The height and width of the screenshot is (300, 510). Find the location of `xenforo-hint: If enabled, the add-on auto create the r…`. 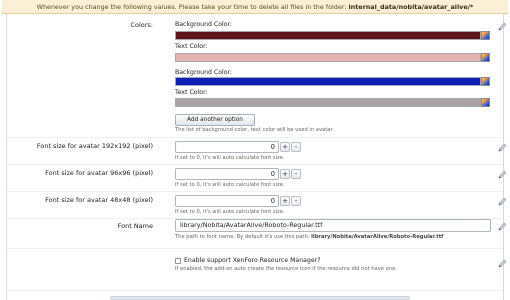

xenforo-hint: If enabled, the add-on auto create the r… is located at coordinates (286, 269).